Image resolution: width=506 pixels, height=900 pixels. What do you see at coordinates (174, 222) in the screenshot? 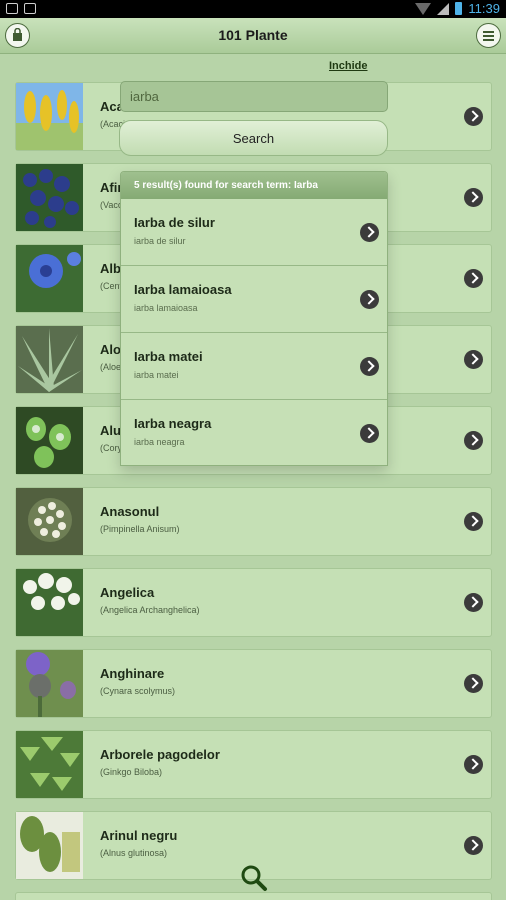
I see `result-name: Iarba de silur` at bounding box center [174, 222].